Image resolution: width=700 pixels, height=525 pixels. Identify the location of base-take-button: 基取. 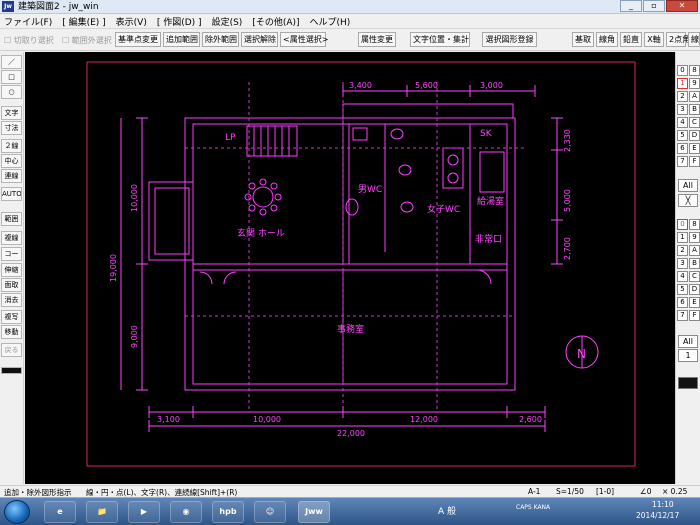
(583, 39).